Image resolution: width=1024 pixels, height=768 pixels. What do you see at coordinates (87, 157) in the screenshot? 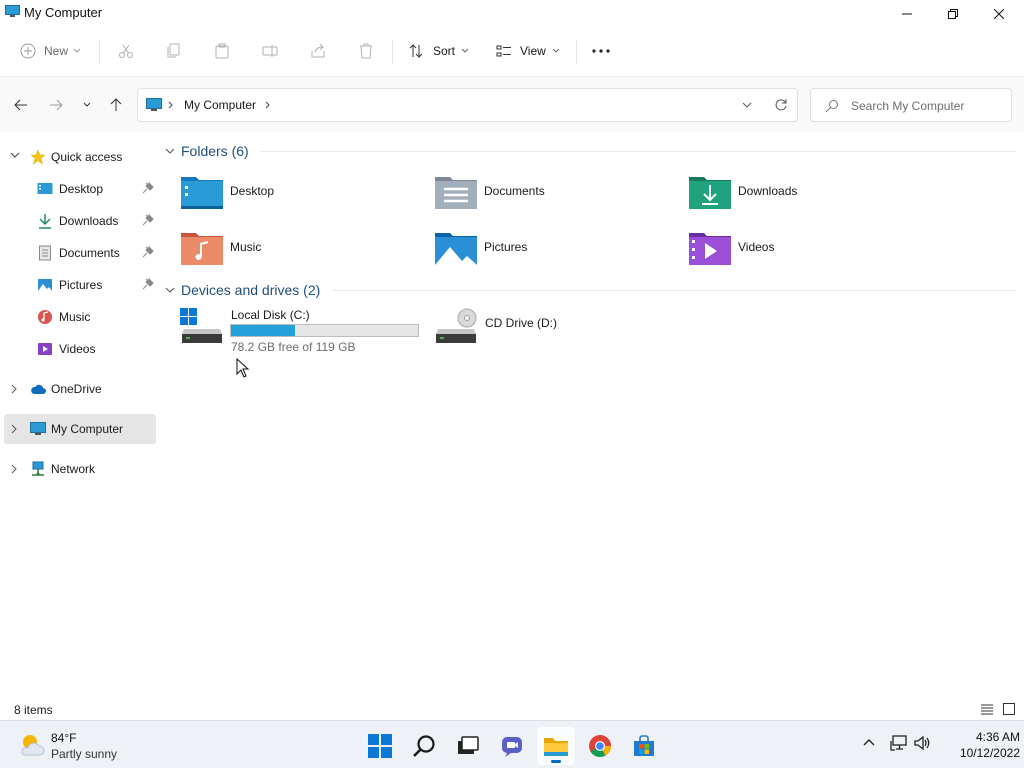
I see `sidebar-item-label: Quick access` at bounding box center [87, 157].